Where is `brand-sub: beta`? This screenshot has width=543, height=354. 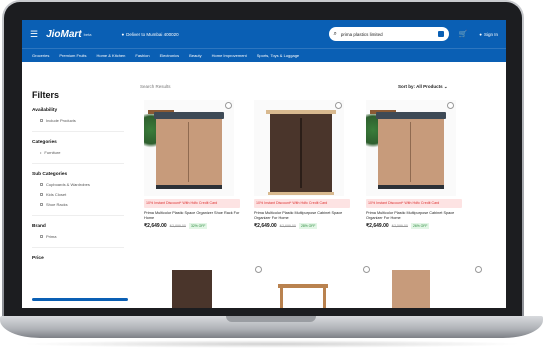 brand-sub: beta is located at coordinates (87, 34).